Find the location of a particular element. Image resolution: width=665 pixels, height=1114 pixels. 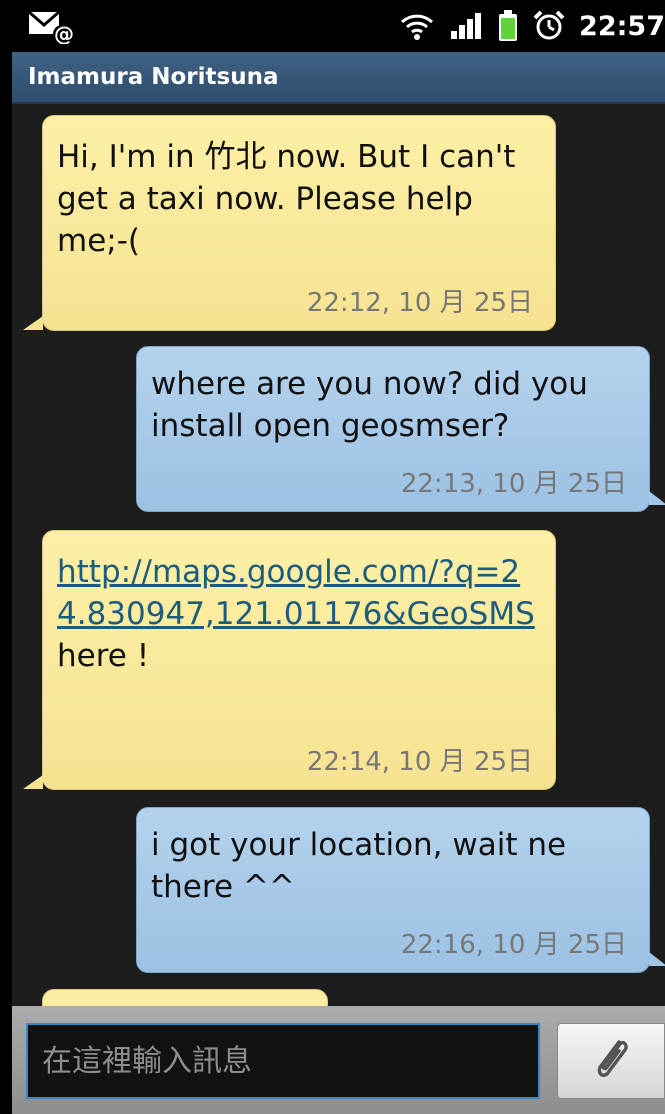

composer-bar is located at coordinates (338, 1060).